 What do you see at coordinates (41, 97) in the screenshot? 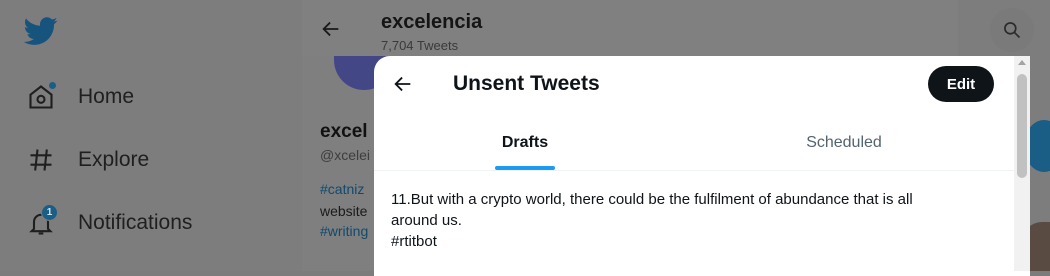
I see `home-icon` at bounding box center [41, 97].